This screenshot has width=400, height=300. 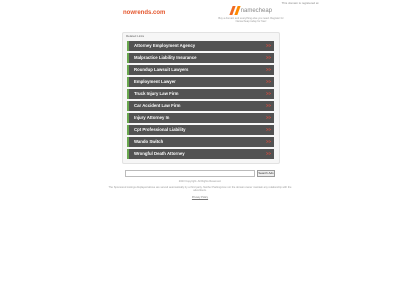 What do you see at coordinates (200, 142) in the screenshot?
I see `related-link-row: Wando Switch >>` at bounding box center [200, 142].